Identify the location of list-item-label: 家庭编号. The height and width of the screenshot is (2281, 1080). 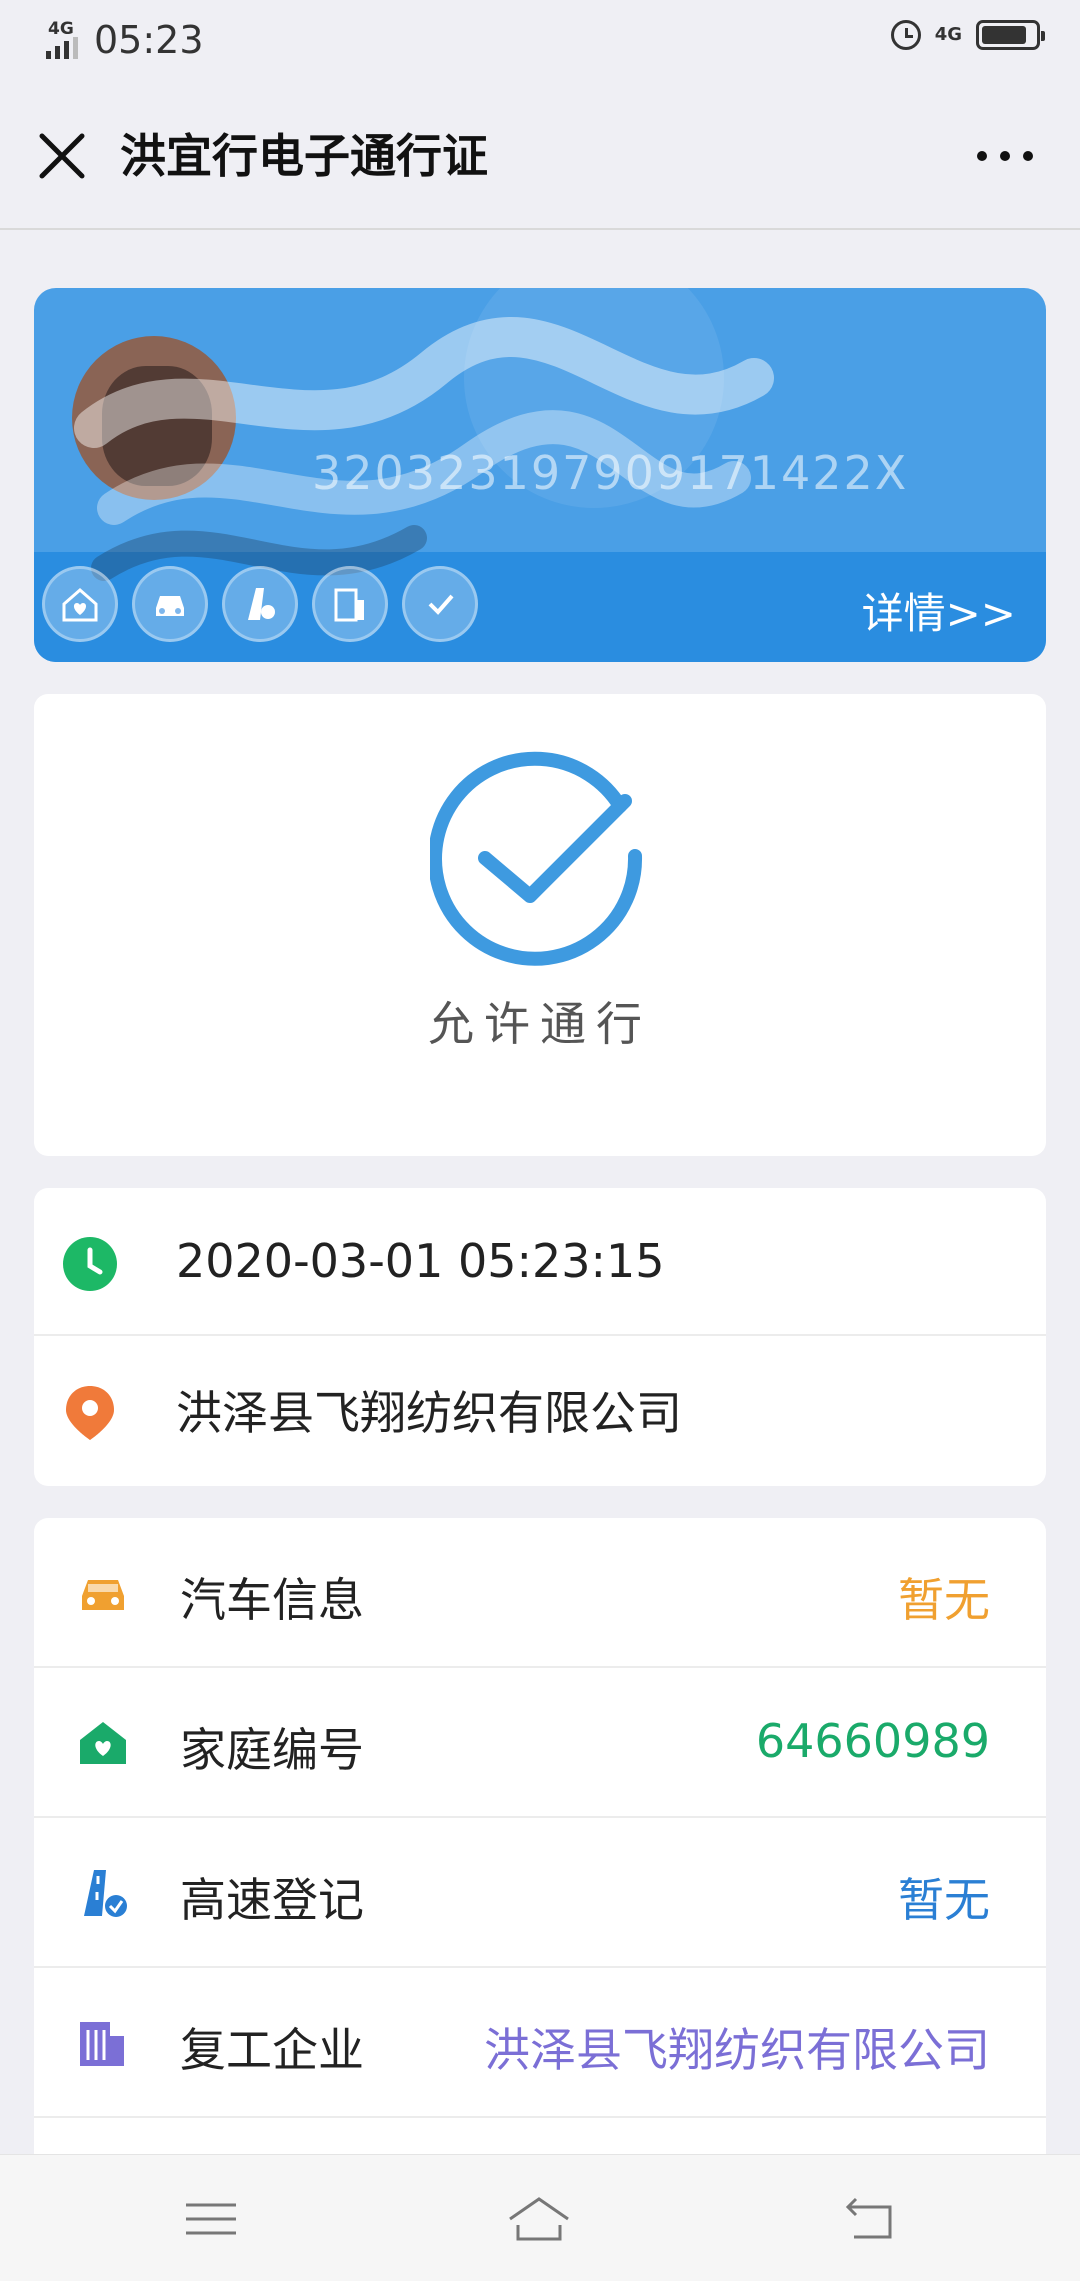
(272, 1750).